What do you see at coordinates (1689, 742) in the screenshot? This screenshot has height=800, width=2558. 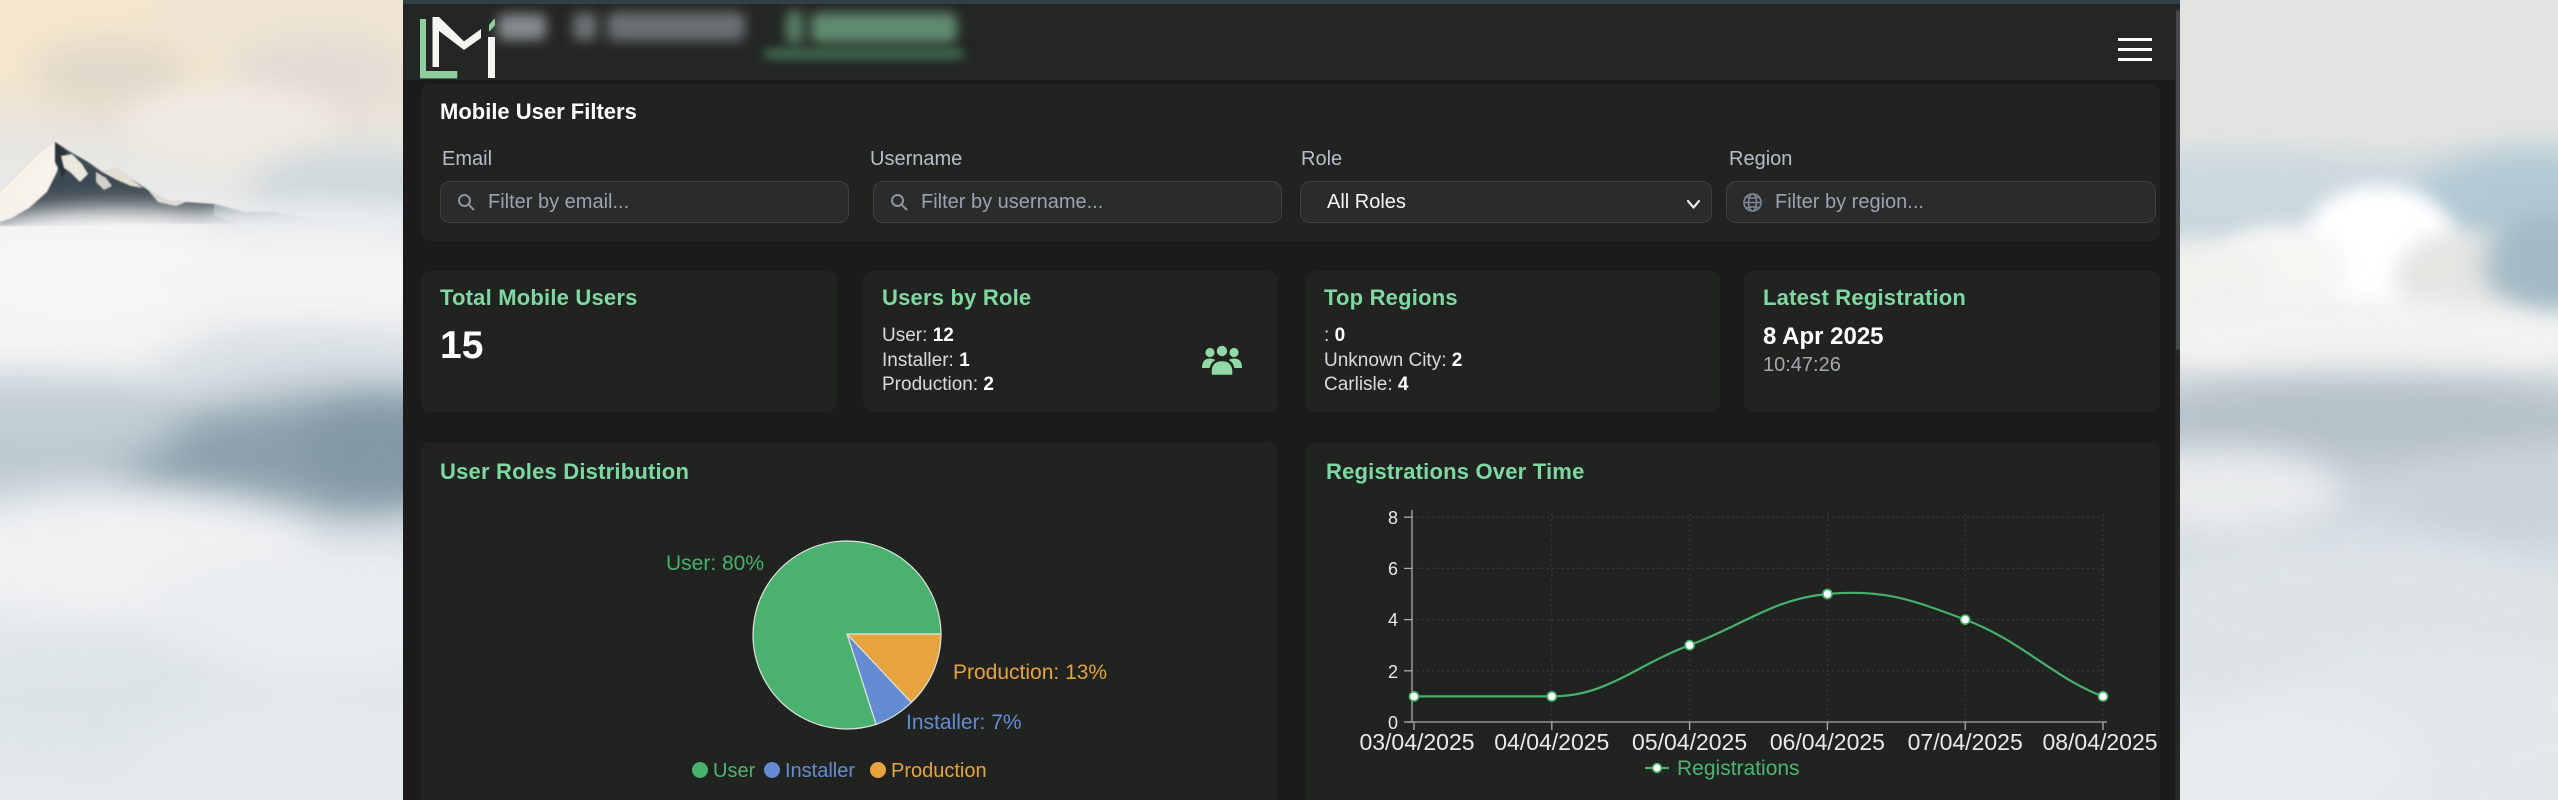 I see `svg-text: 05/04/2025` at bounding box center [1689, 742].